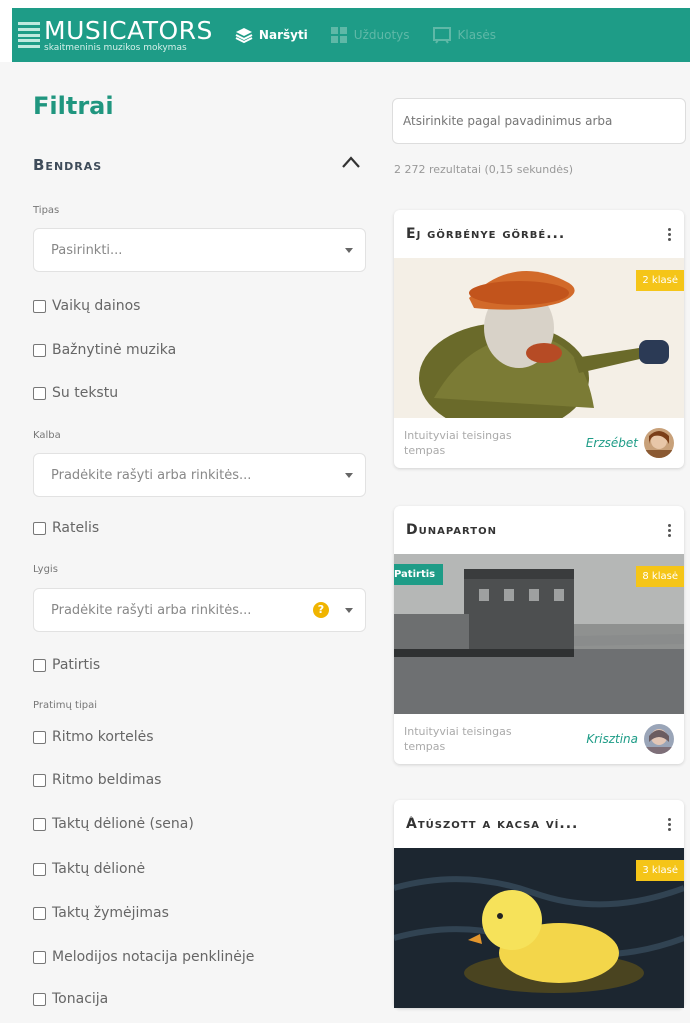 The width and height of the screenshot is (690, 1023). Describe the element at coordinates (68, 165) in the screenshot. I see `section-title: Bendras` at that location.